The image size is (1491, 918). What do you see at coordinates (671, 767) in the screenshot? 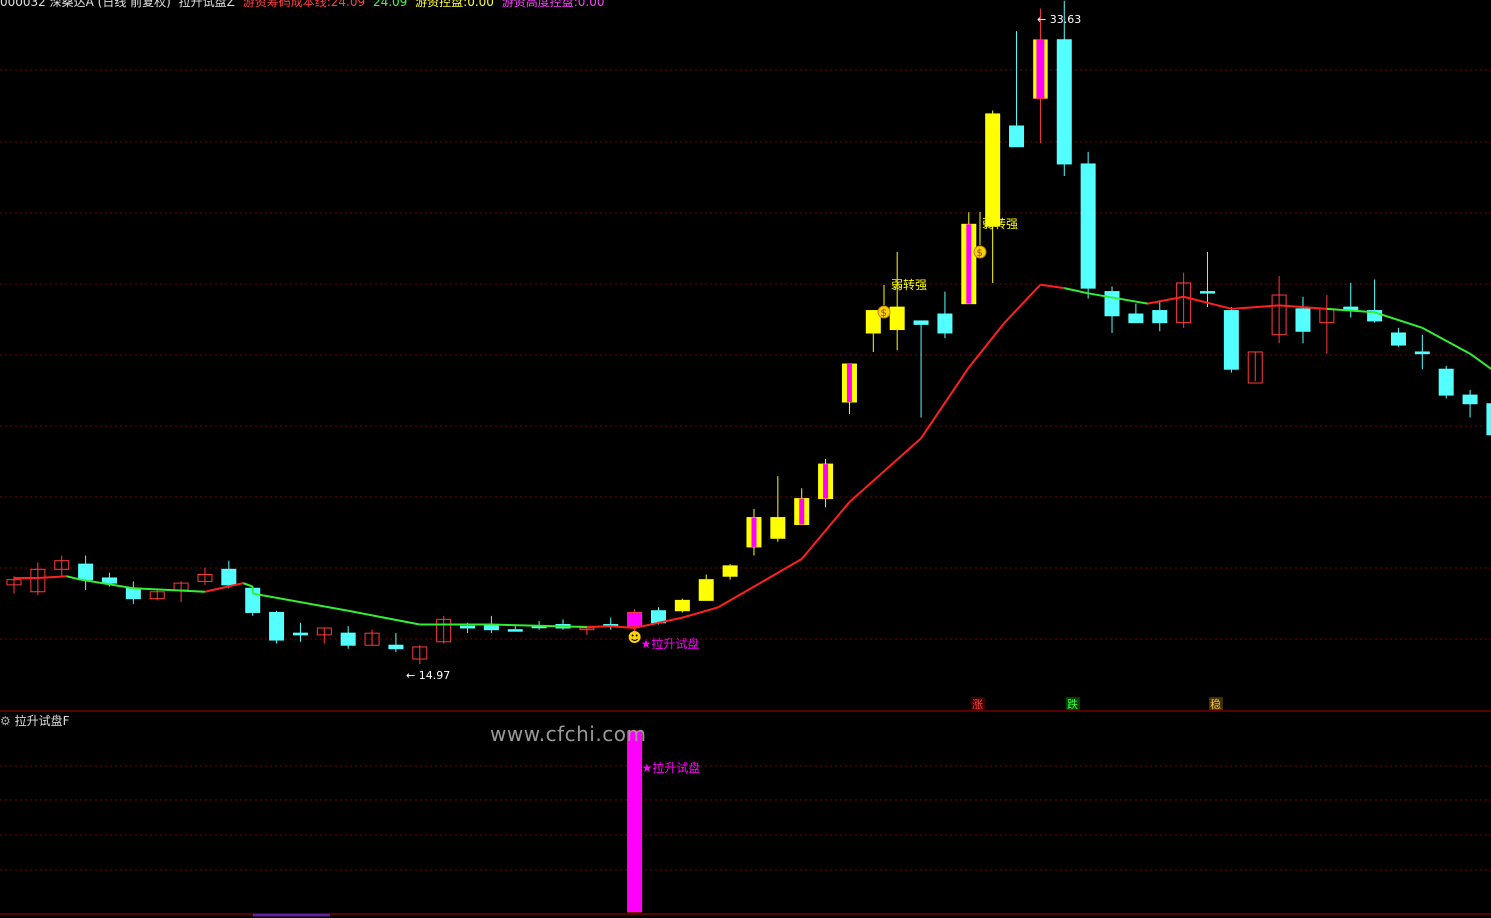
I see `sub-signal-label: ★拉升试盘` at bounding box center [671, 767].